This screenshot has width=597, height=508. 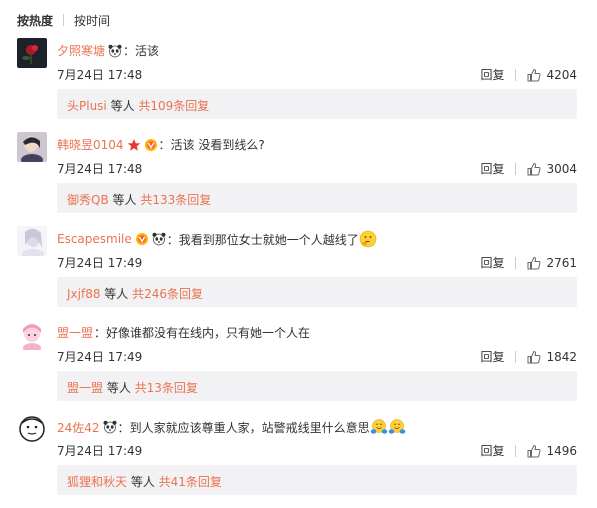 I want to click on comment-header: Escapesmile ： 我看到那位女士就她一个人越线了, so click(x=217, y=239).